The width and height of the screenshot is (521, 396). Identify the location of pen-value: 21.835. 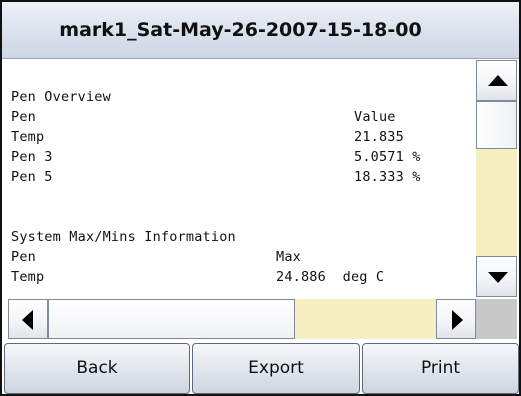
(379, 137).